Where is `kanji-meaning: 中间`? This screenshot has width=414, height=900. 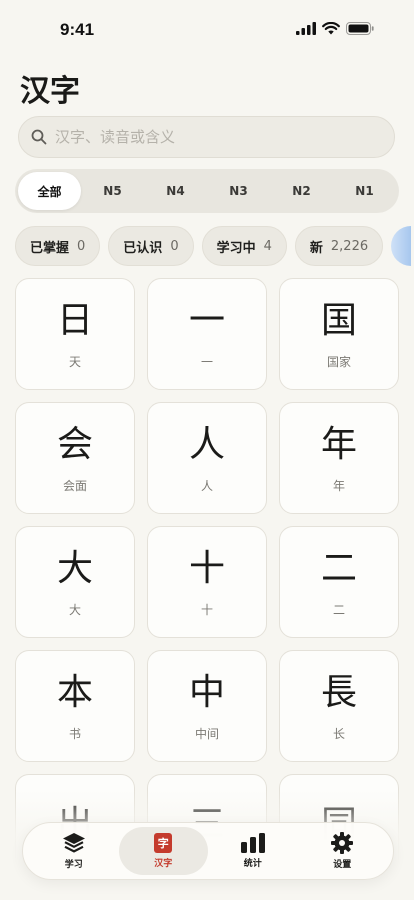 kanji-meaning: 中间 is located at coordinates (206, 733).